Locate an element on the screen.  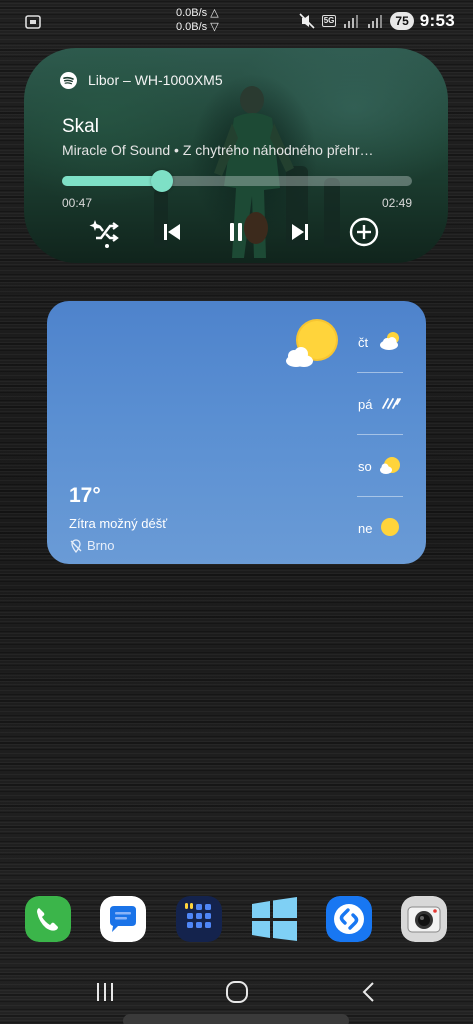
location-name: Brno is located at coordinates (101, 545).